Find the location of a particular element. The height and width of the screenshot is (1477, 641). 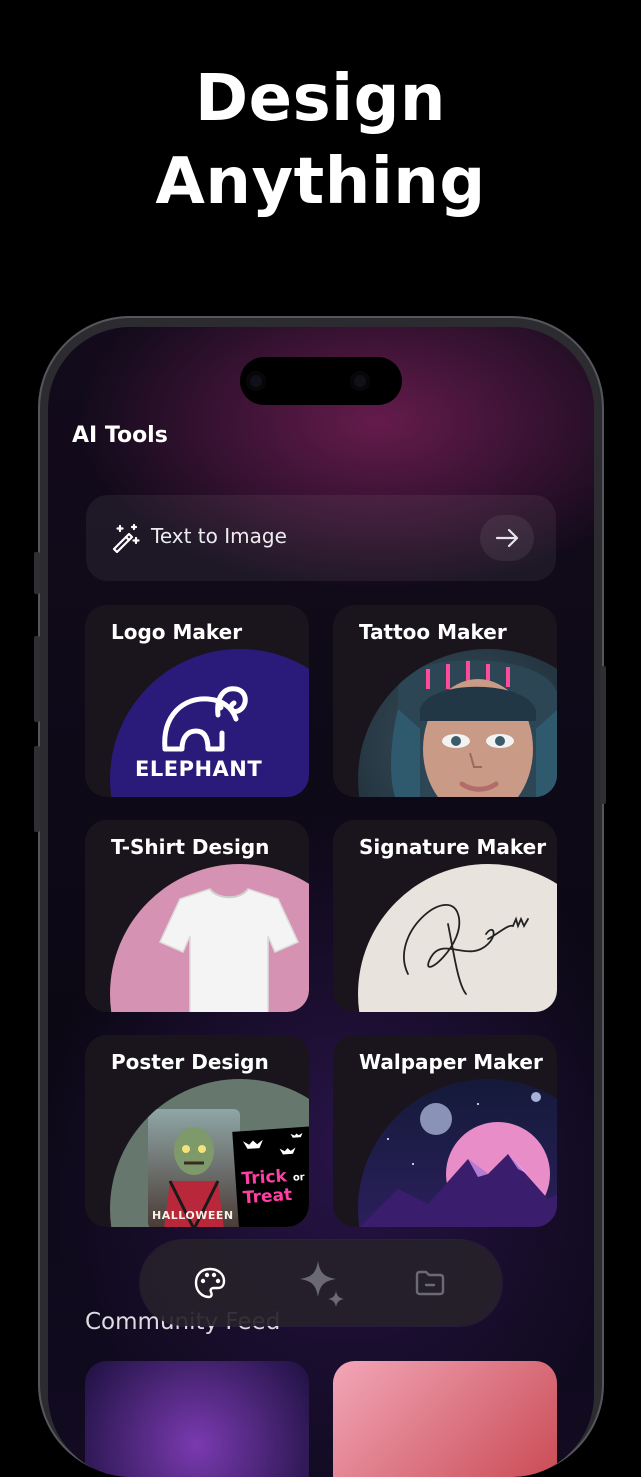

headline-line-2: Anything is located at coordinates (320, 182).